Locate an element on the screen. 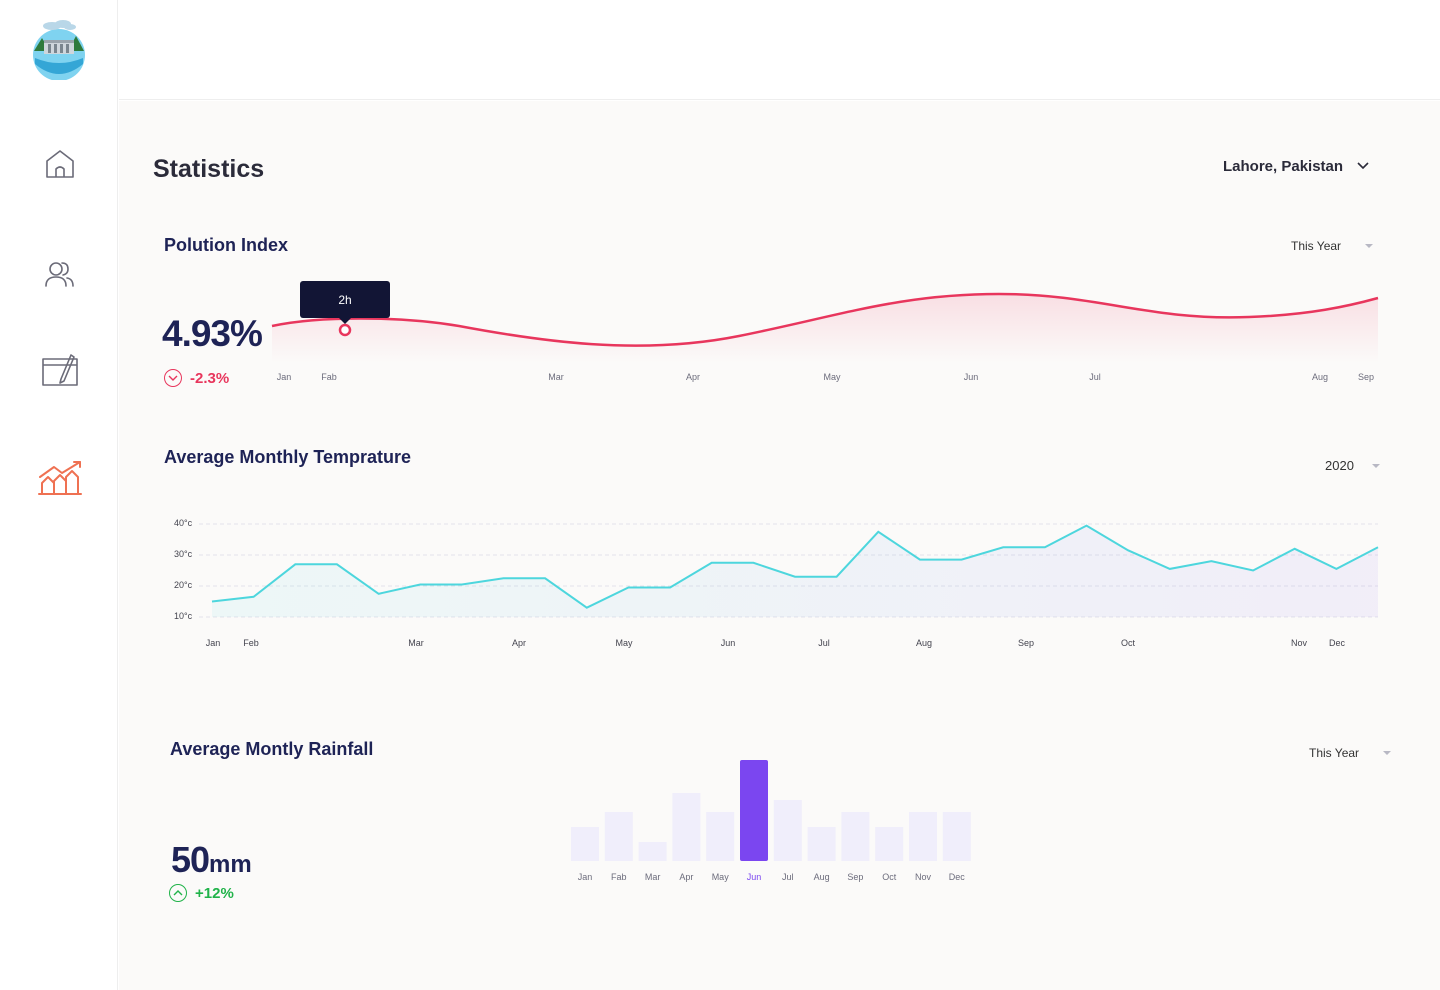  home-icon is located at coordinates (60, 166).